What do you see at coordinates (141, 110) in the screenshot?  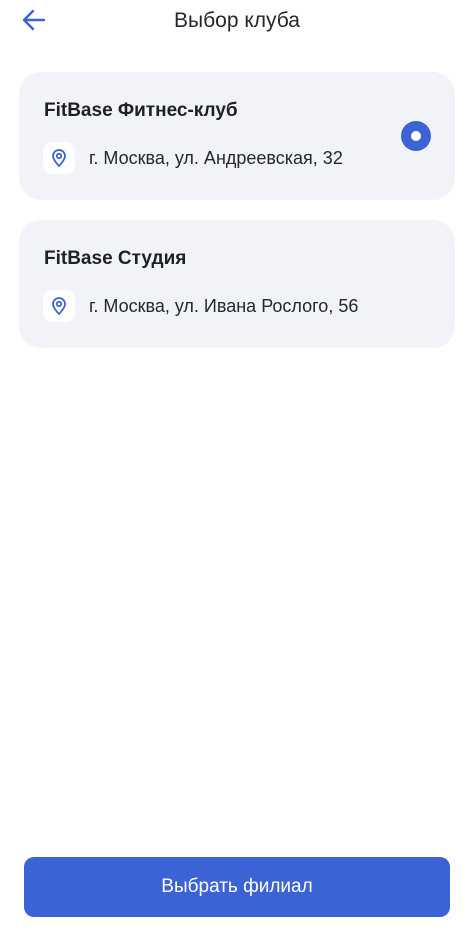 I see `club-name: FitBase Фитнес-клуб` at bounding box center [141, 110].